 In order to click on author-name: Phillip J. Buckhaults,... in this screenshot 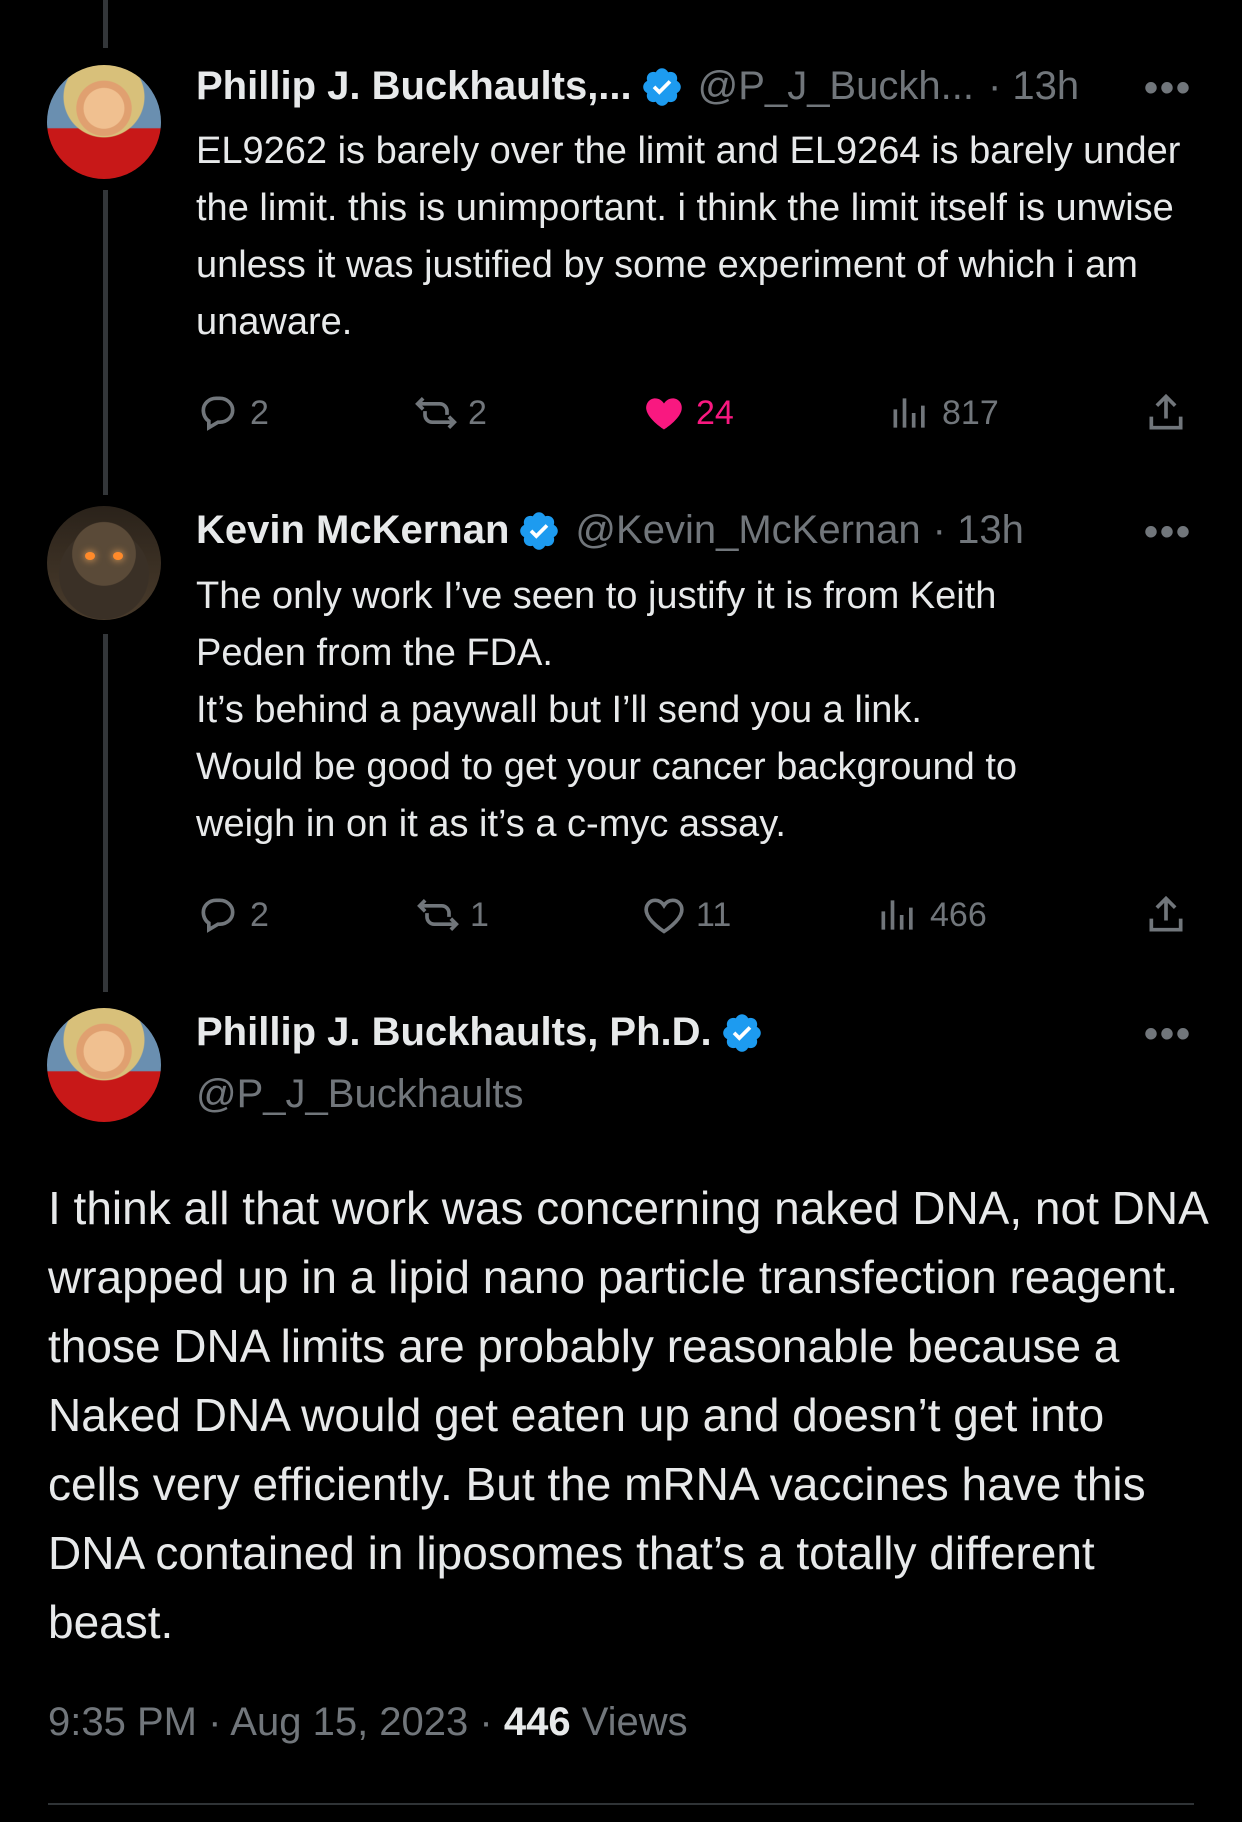, I will do `click(414, 86)`.